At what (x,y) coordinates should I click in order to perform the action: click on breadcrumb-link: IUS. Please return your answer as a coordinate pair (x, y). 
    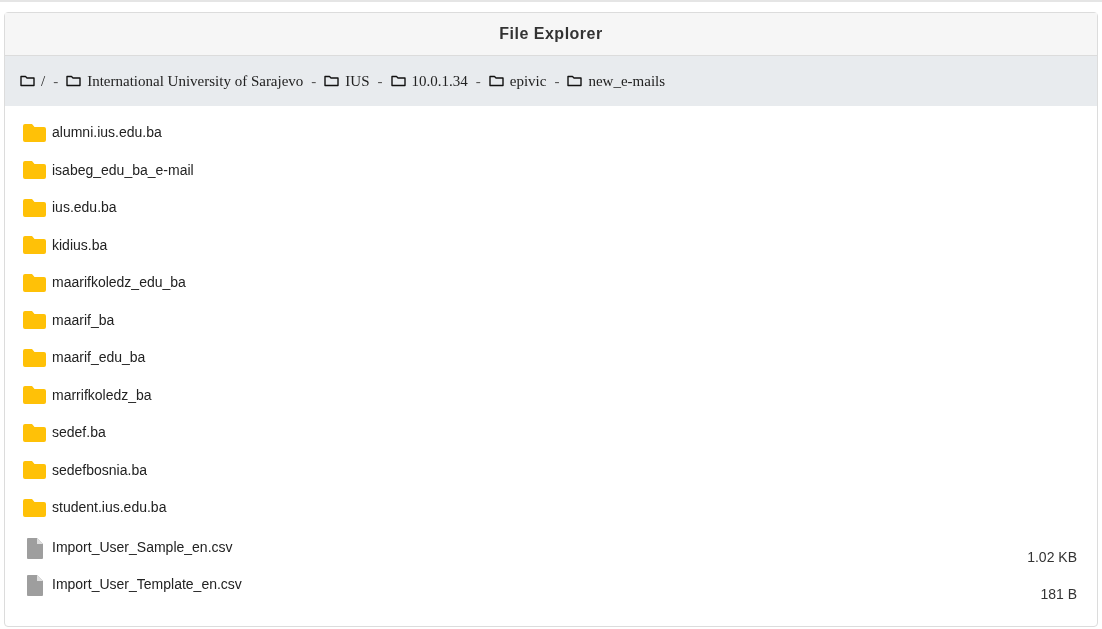
    Looking at the image, I should click on (347, 81).